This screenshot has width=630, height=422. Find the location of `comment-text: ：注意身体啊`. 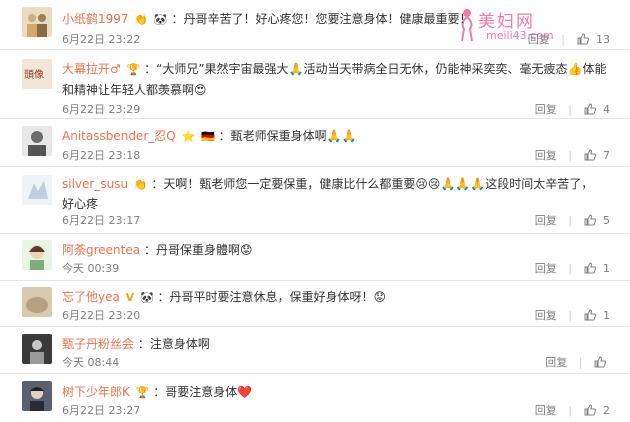

comment-text: ：注意身体啊 is located at coordinates (173, 344).